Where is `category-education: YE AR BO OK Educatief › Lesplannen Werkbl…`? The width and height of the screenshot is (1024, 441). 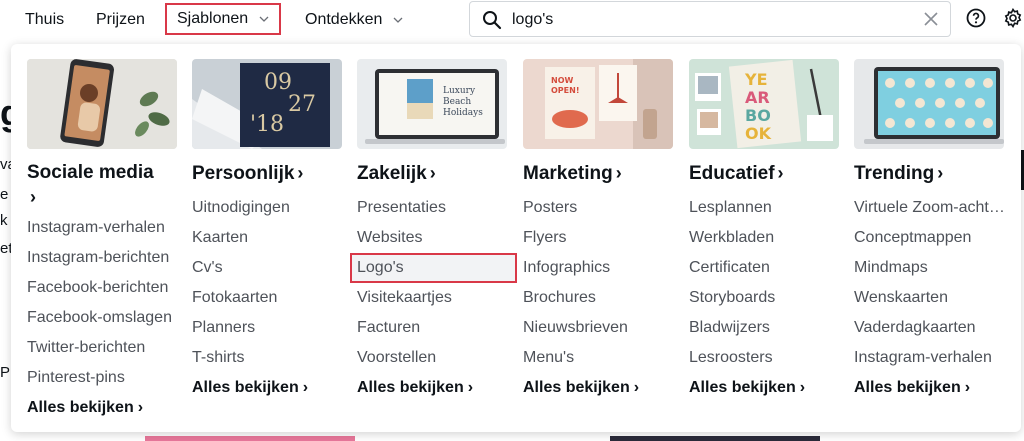
category-education: YE AR BO OK Educatief › Lesplannen Werkbl… is located at coordinates (765, 231).